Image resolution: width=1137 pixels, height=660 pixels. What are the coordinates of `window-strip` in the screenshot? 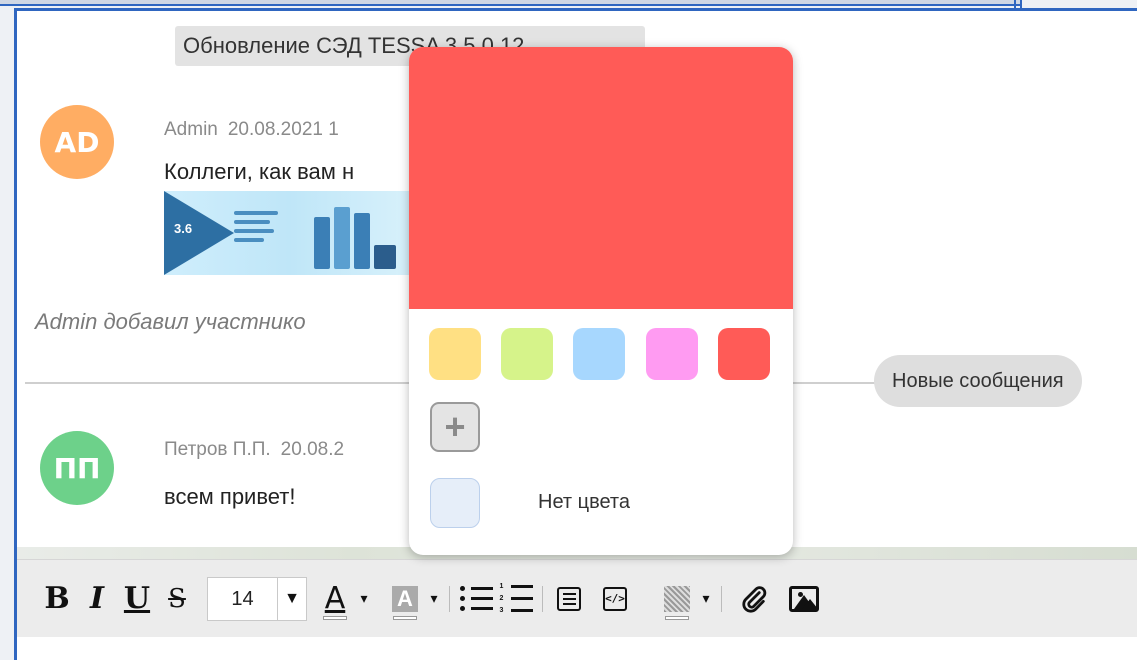 It's located at (1080, 4).